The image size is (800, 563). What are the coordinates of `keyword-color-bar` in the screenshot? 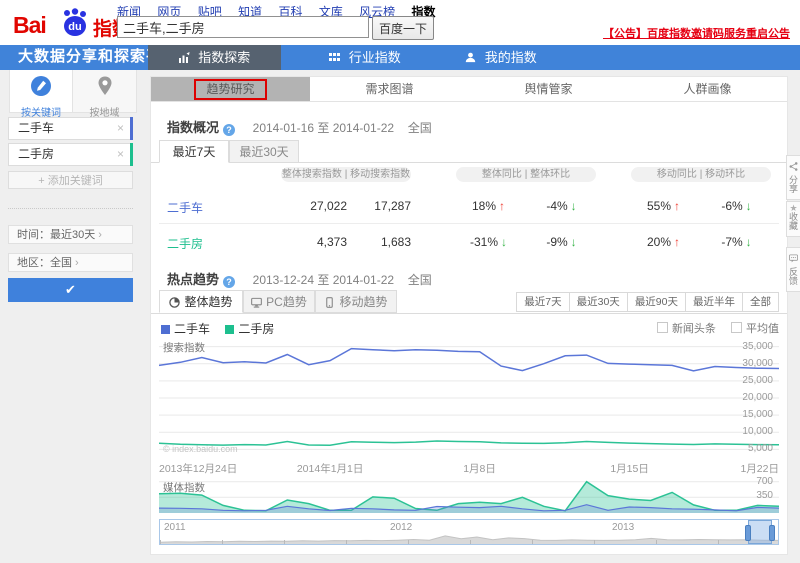 It's located at (131, 154).